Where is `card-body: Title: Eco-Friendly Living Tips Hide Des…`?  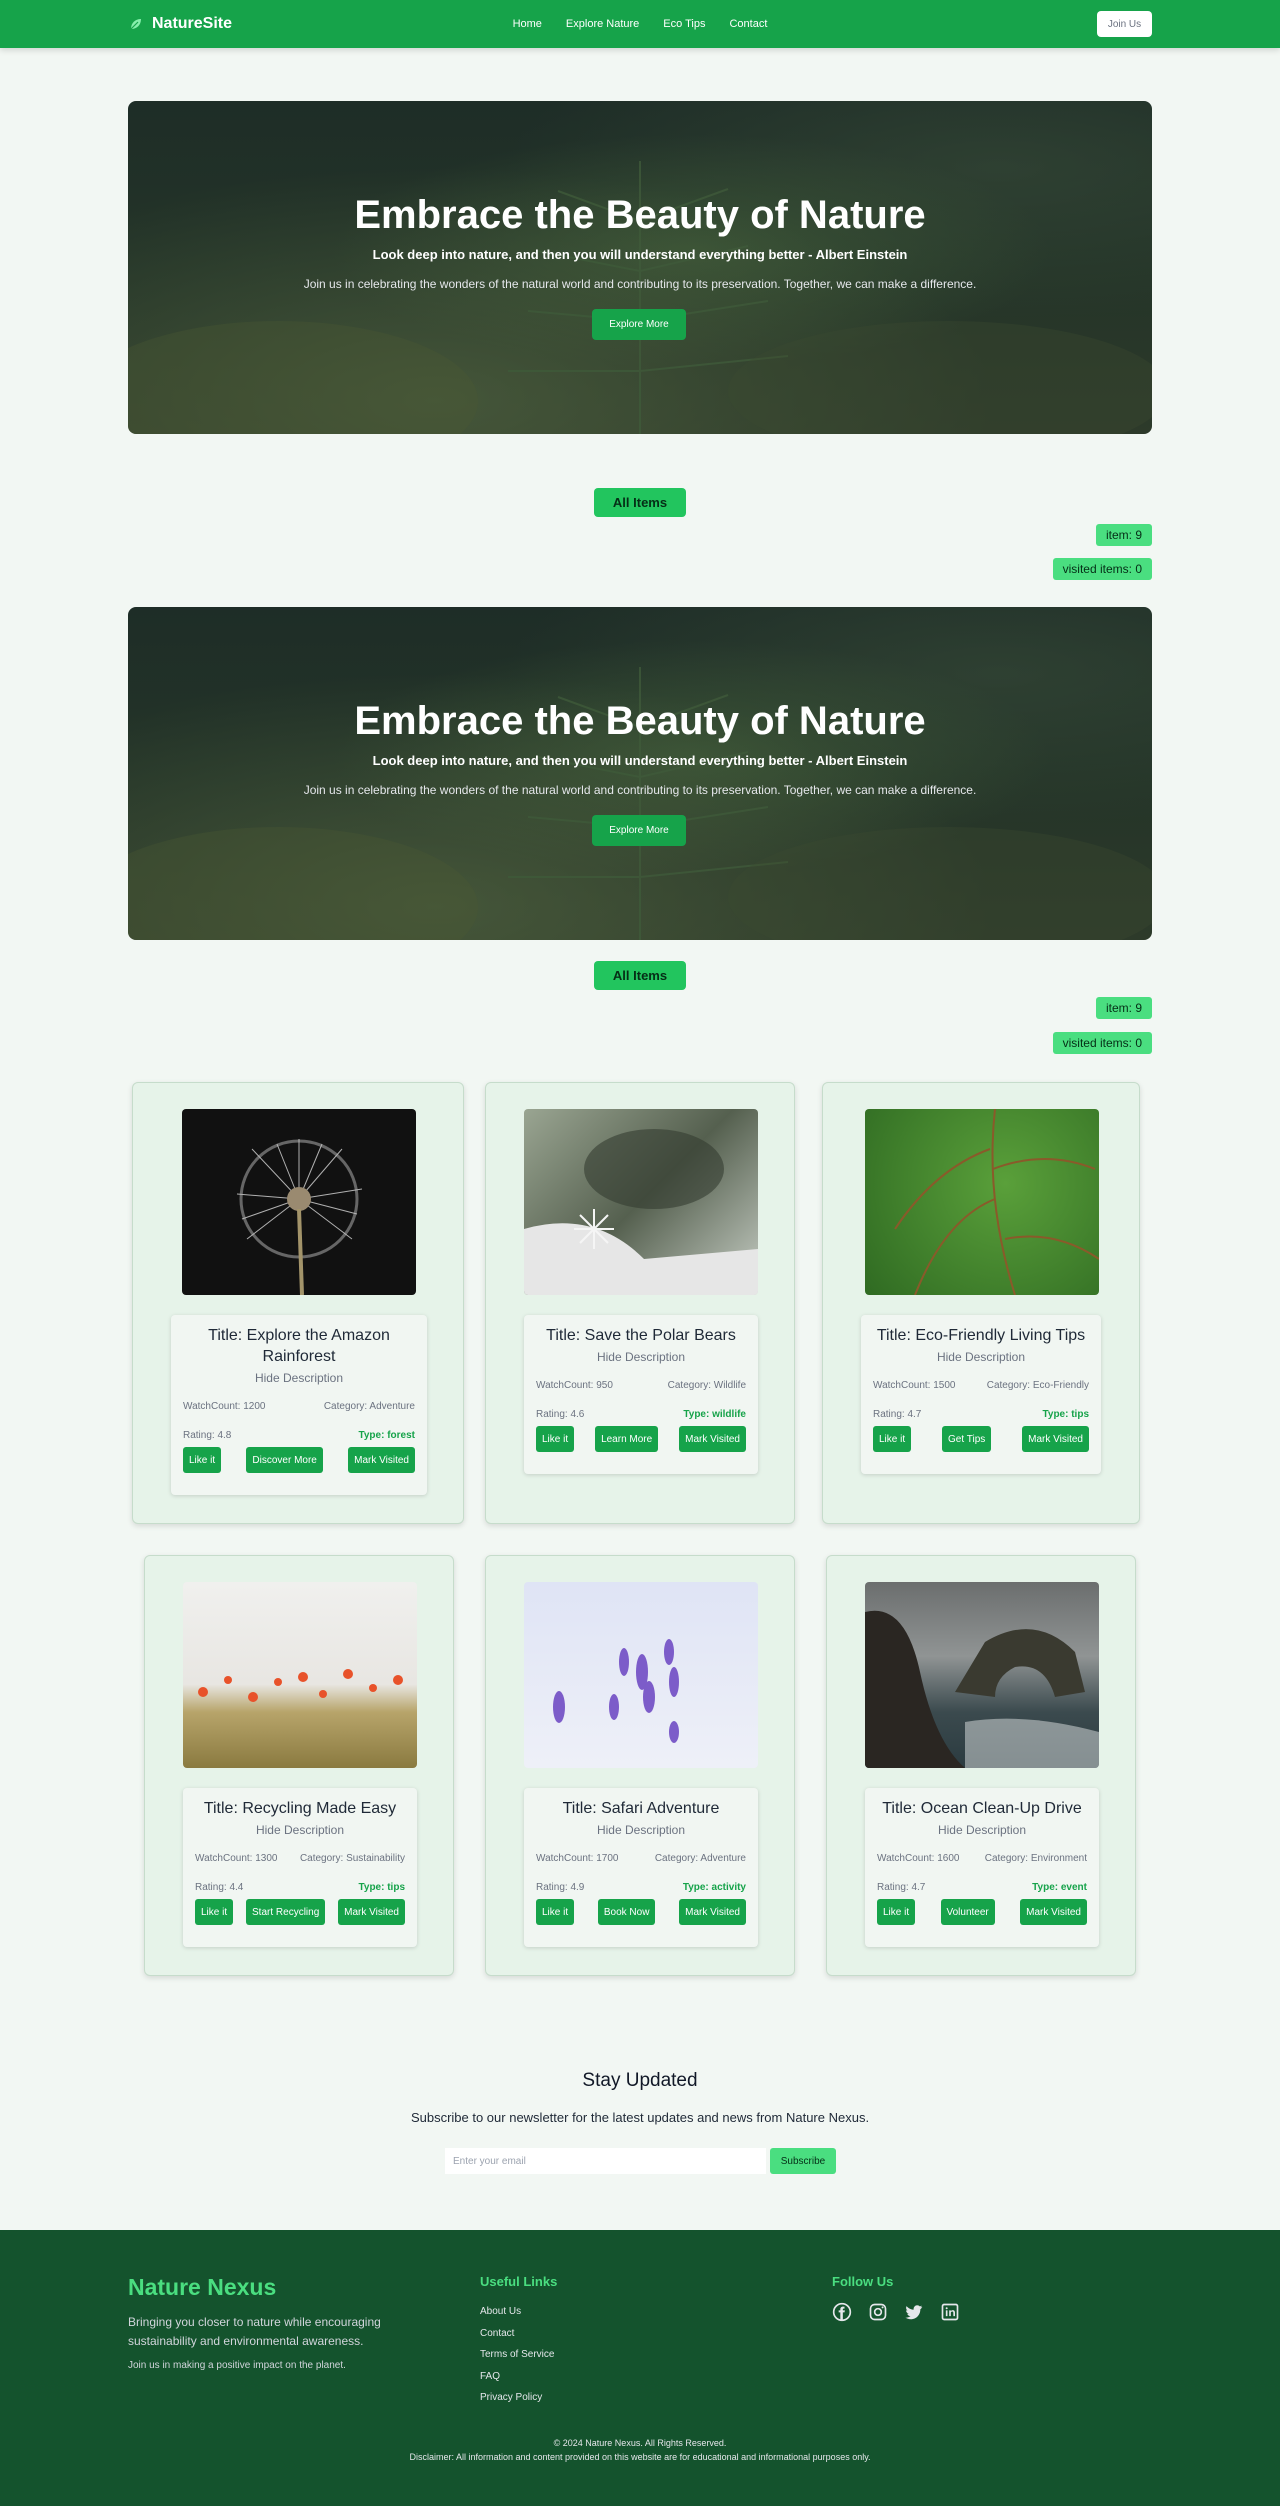
card-body: Title: Eco-Friendly Living Tips Hide Des… is located at coordinates (981, 1394).